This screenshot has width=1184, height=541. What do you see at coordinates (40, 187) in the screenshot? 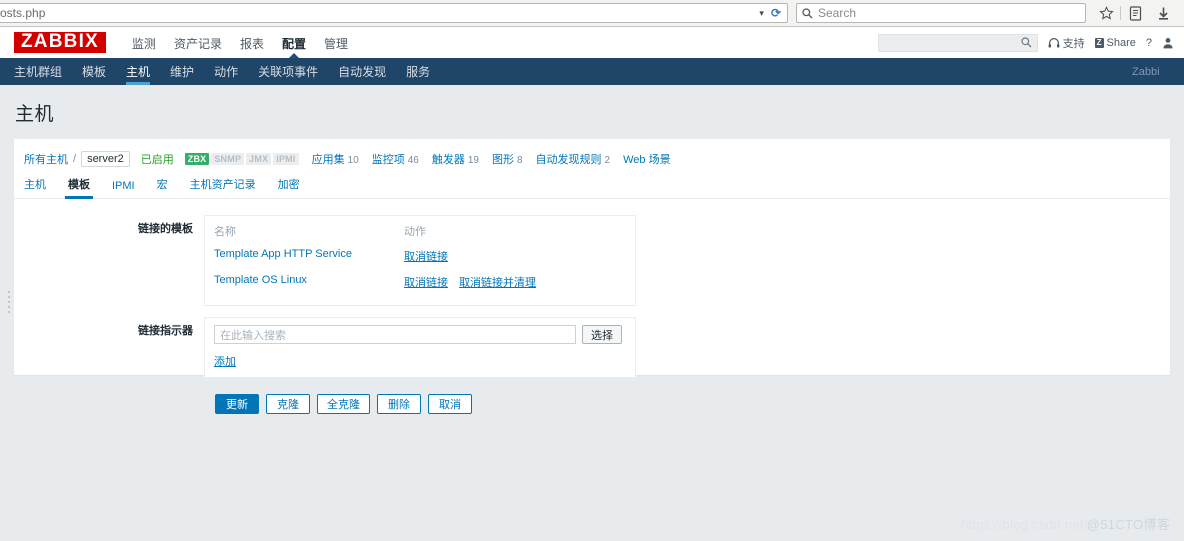
I see `tab-host: 主机` at bounding box center [40, 187].